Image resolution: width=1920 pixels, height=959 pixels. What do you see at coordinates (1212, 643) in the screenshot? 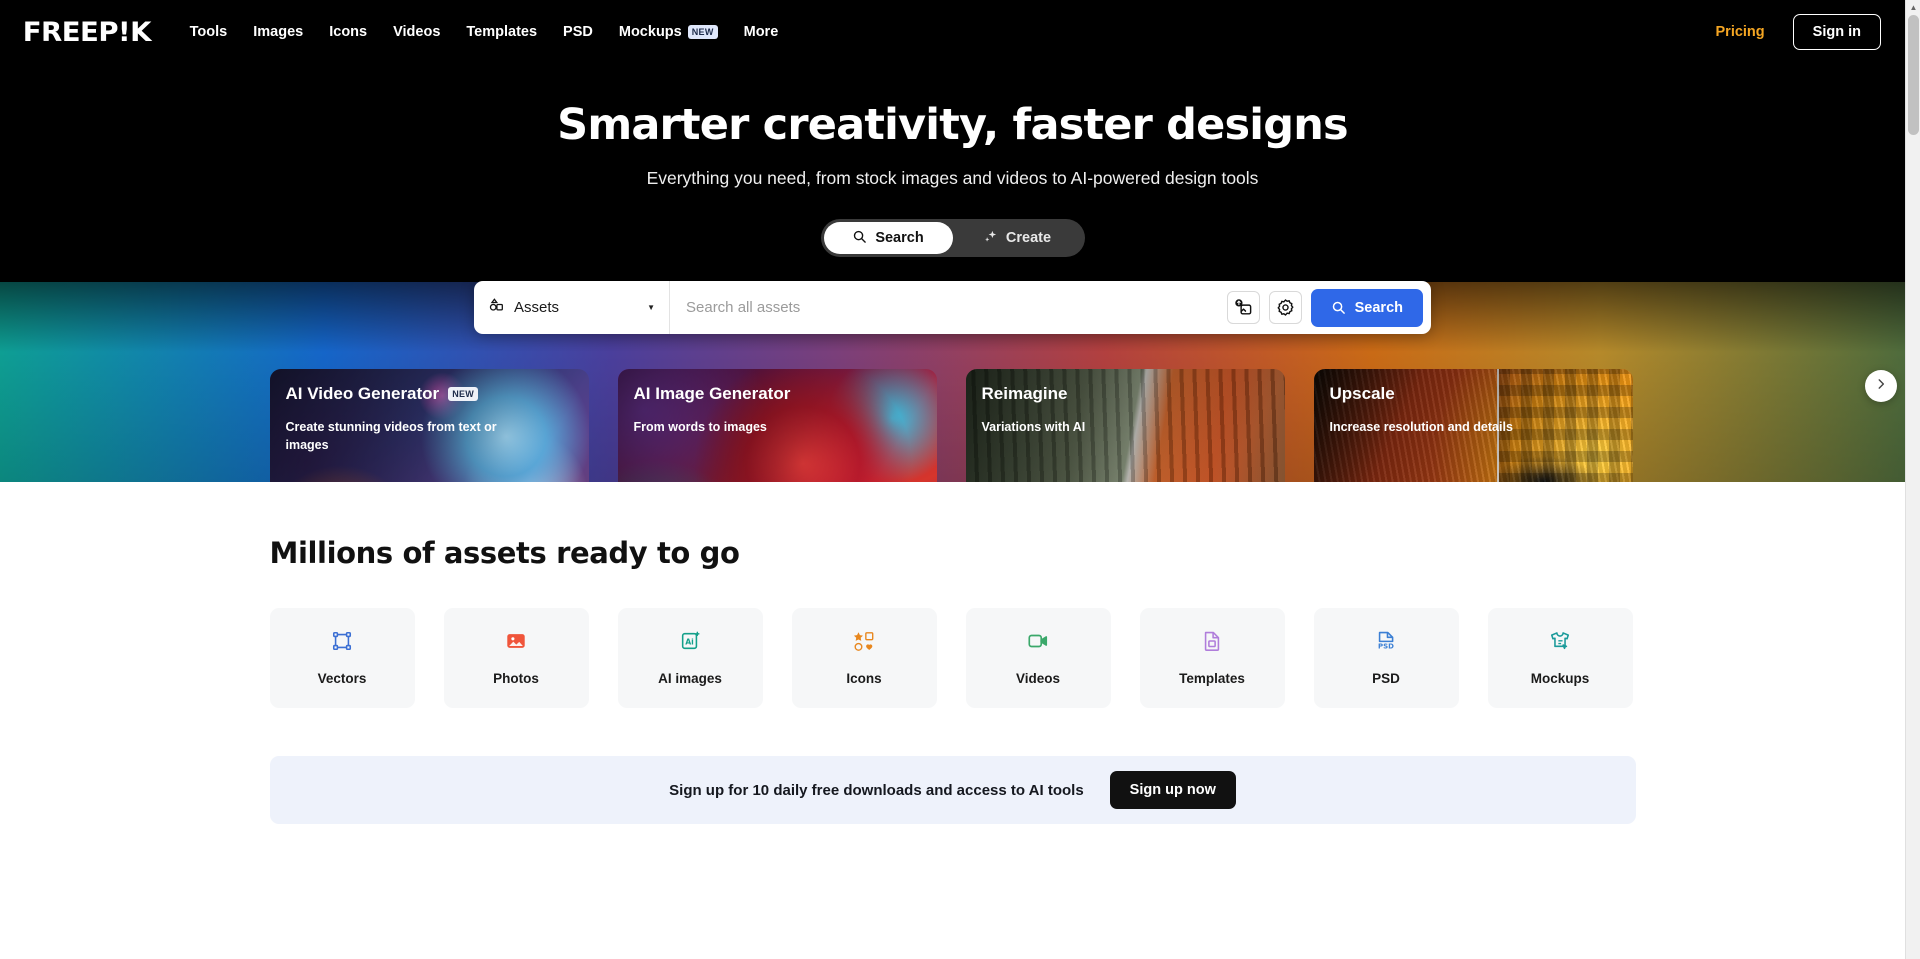
I see `template-icon` at bounding box center [1212, 643].